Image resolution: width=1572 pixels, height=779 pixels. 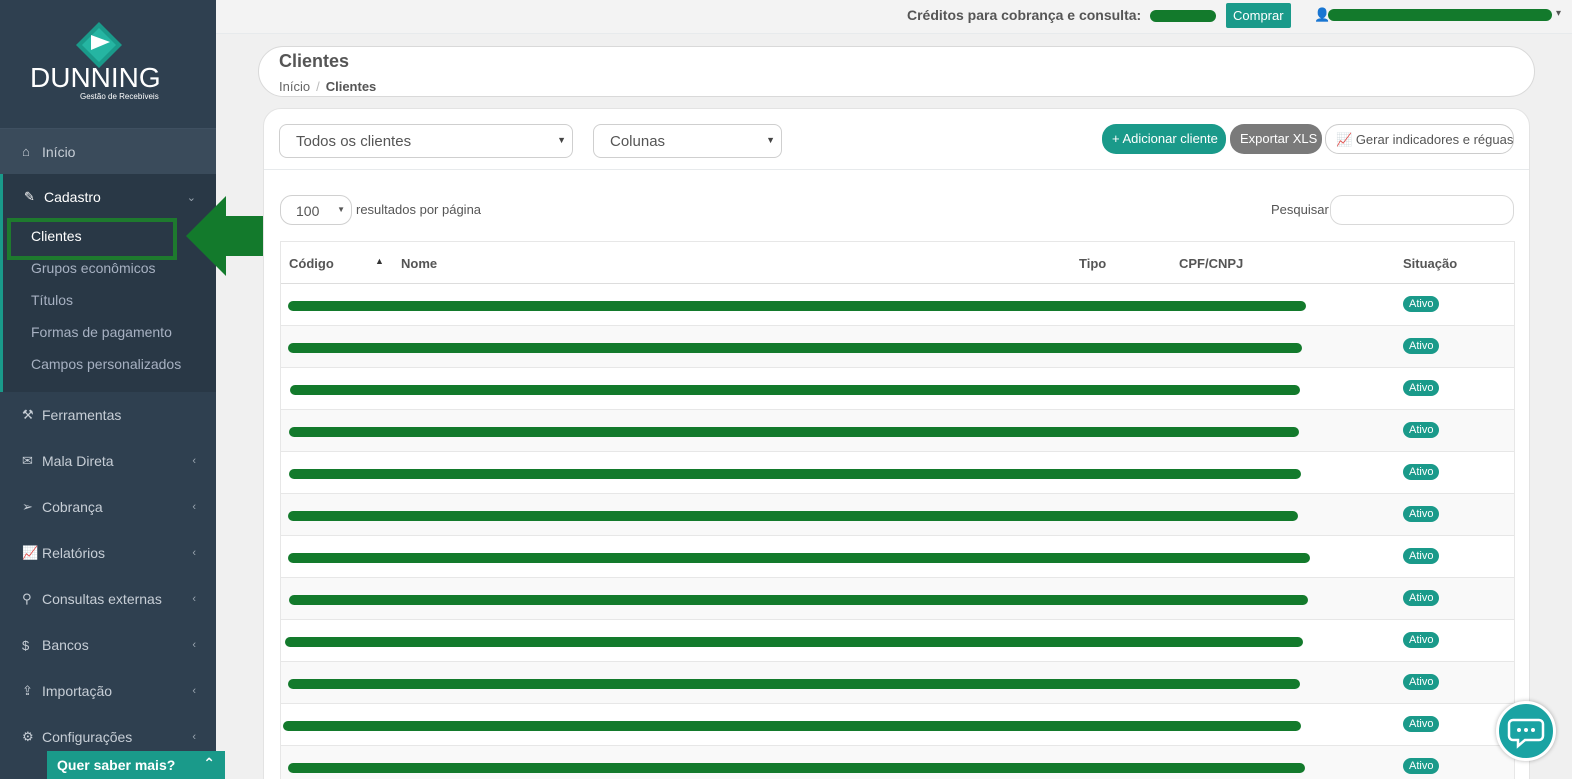 What do you see at coordinates (28, 414) in the screenshot?
I see `wrench-icon: ⚒` at bounding box center [28, 414].